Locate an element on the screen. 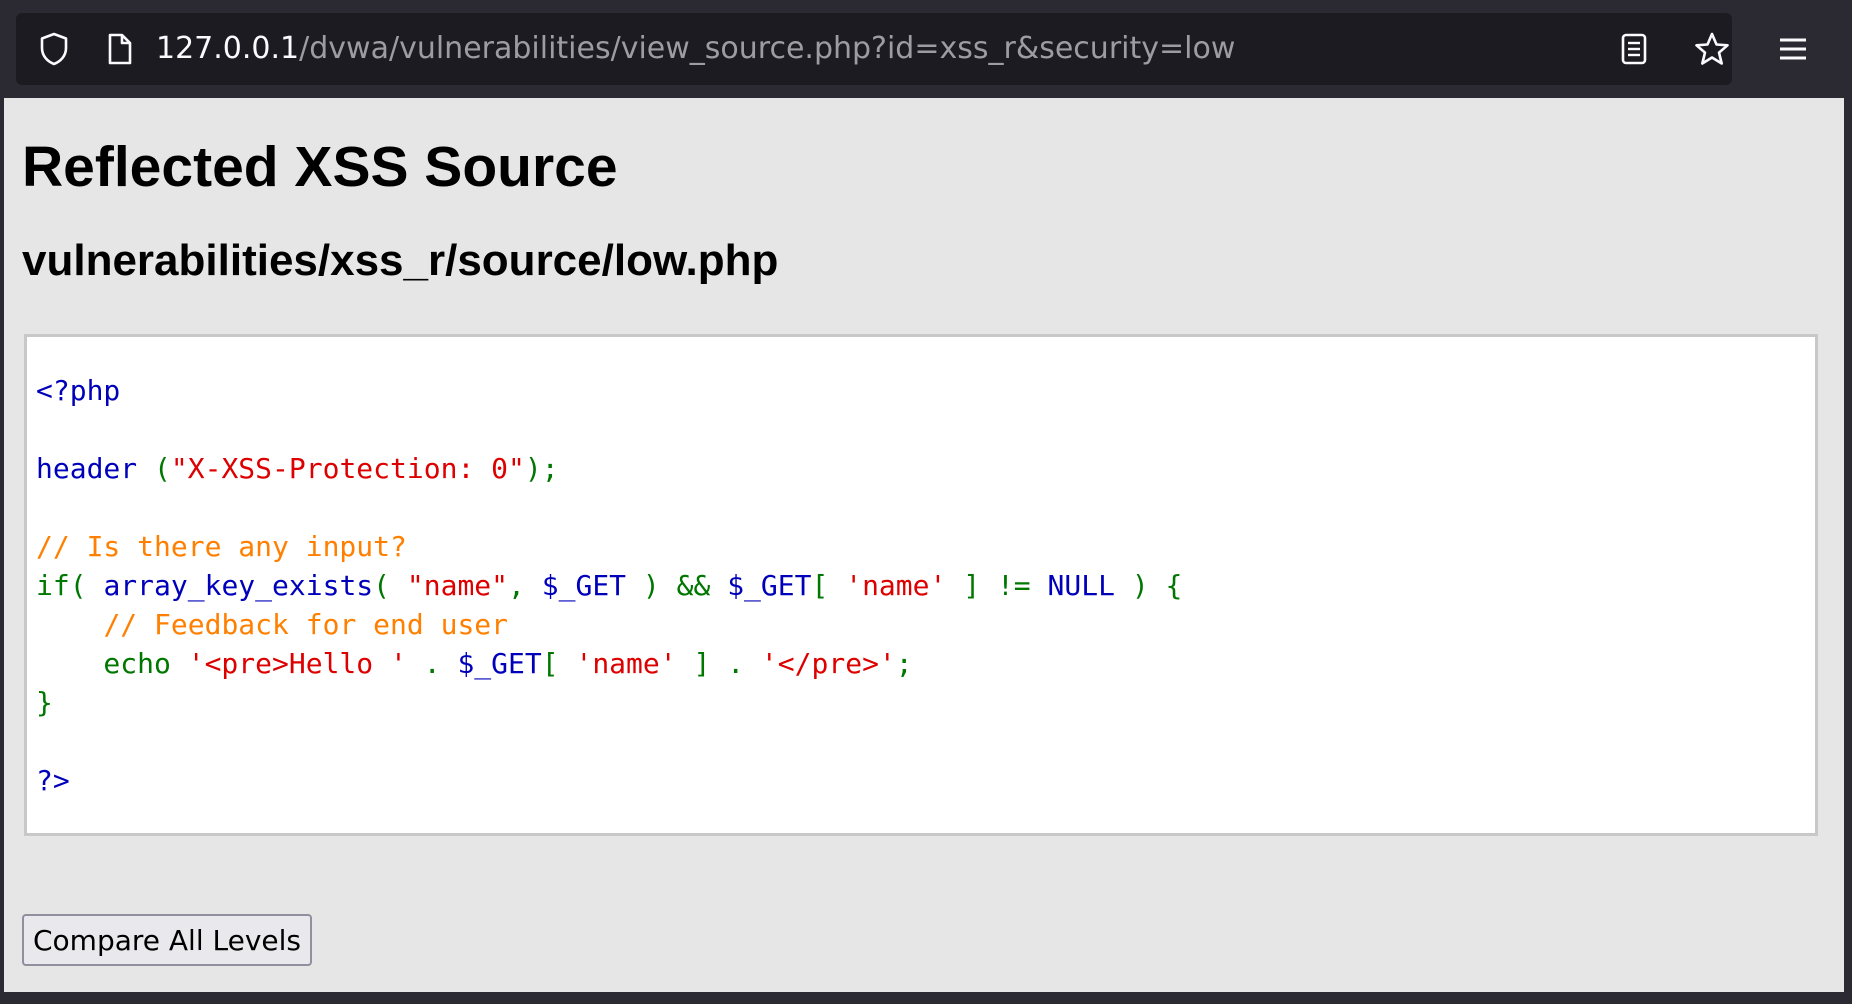 This screenshot has width=1852, height=1004. code-token: echo is located at coordinates (112, 663).